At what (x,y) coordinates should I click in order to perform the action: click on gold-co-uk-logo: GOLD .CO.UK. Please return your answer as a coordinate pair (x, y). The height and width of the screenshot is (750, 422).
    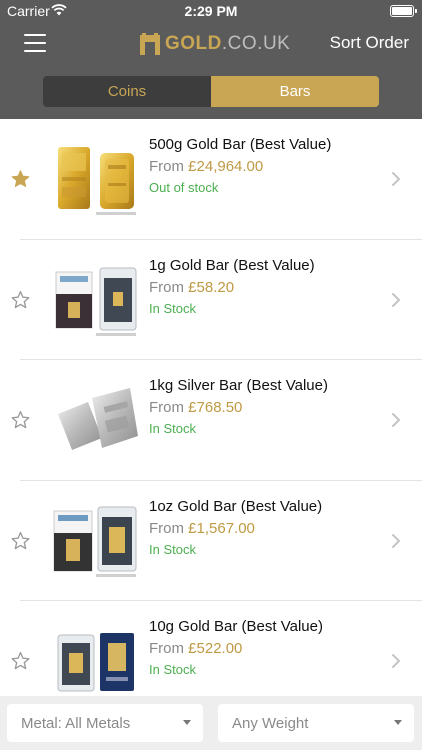
    Looking at the image, I should click on (215, 44).